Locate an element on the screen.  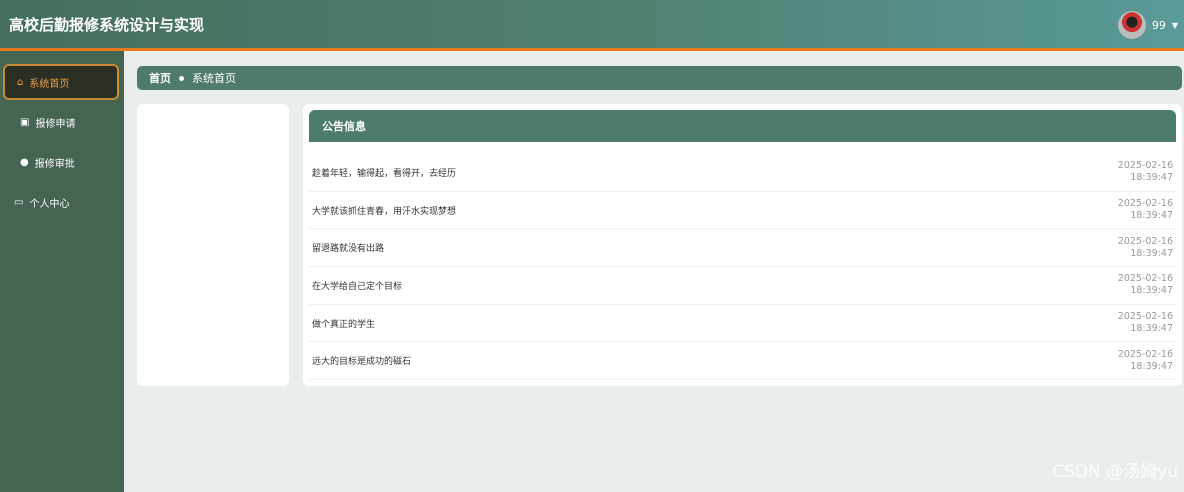
blank-panel is located at coordinates (213, 245).